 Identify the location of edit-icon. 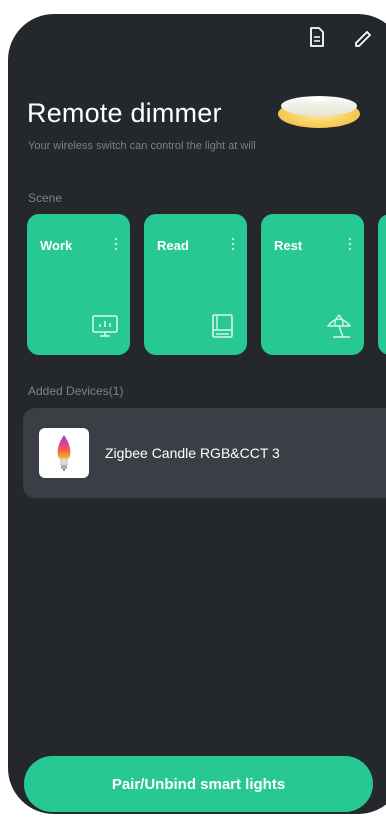
(363, 37).